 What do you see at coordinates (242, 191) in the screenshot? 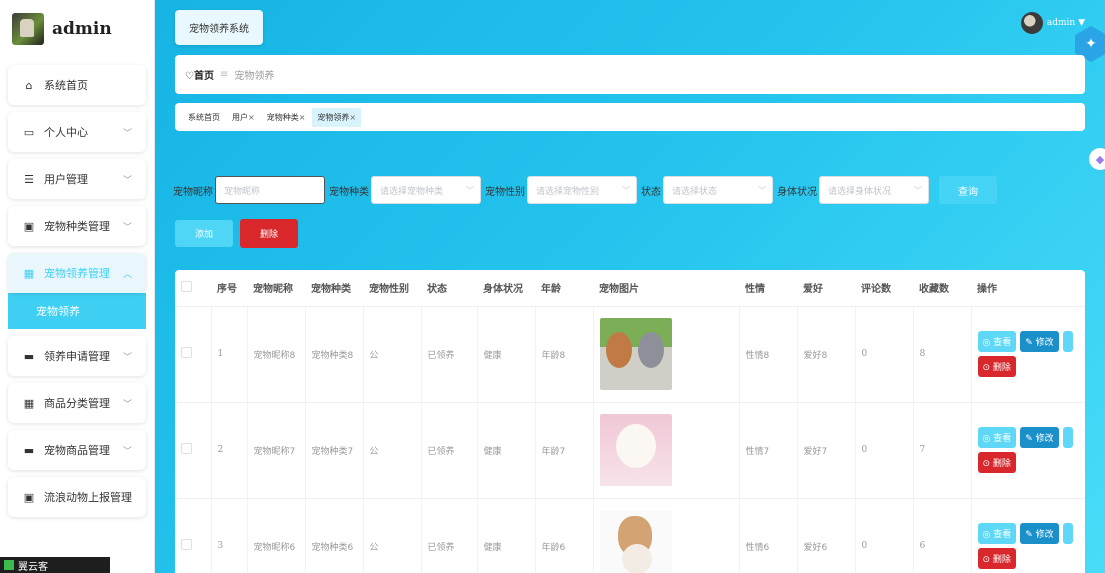
I see `nickname-placeholder: 宠物昵称` at bounding box center [242, 191].